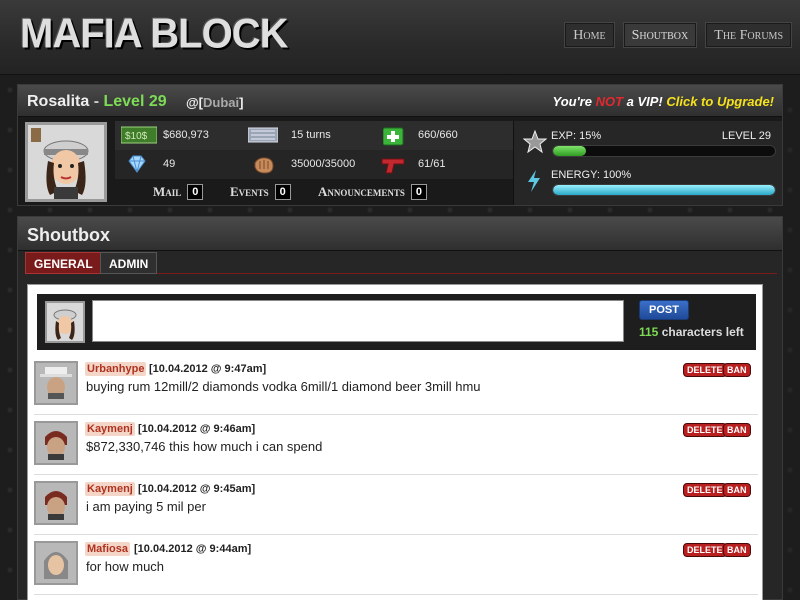 The height and width of the screenshot is (600, 800). Describe the element at coordinates (186, 135) in the screenshot. I see `stat-money: $680,973` at that location.